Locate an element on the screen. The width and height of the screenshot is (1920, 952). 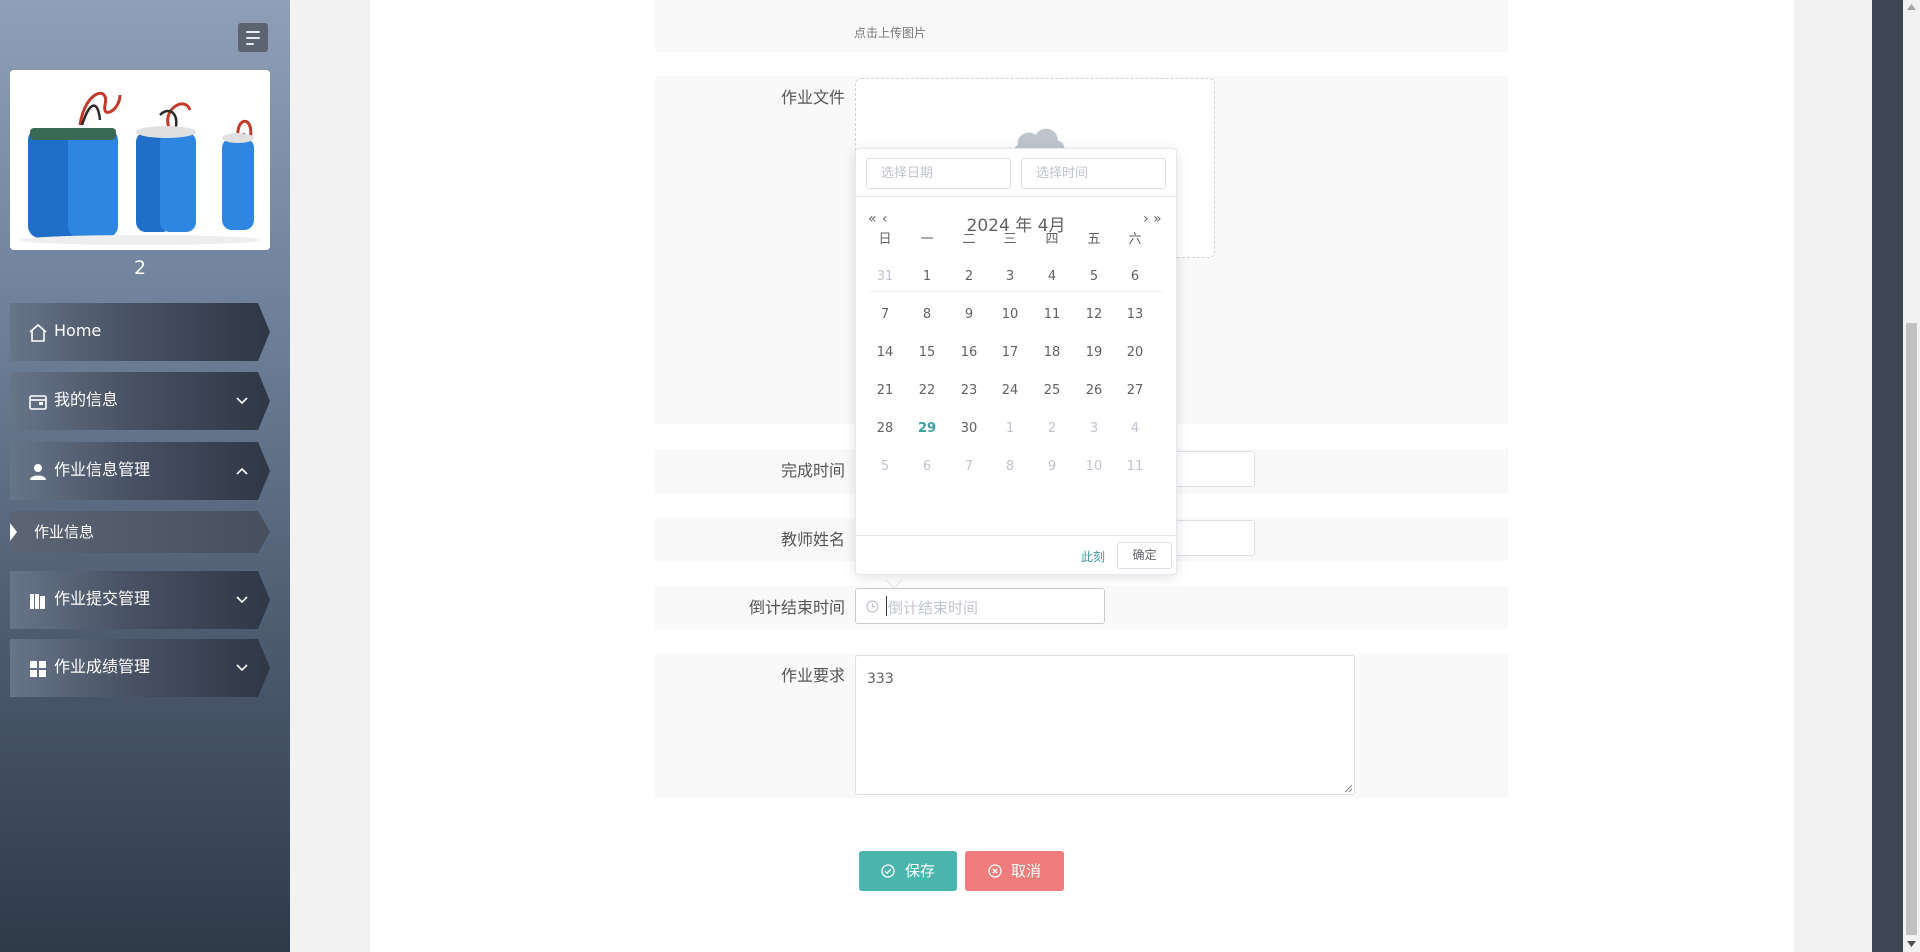
menu-item-my-info: 我的信息 is located at coordinates (140, 401).